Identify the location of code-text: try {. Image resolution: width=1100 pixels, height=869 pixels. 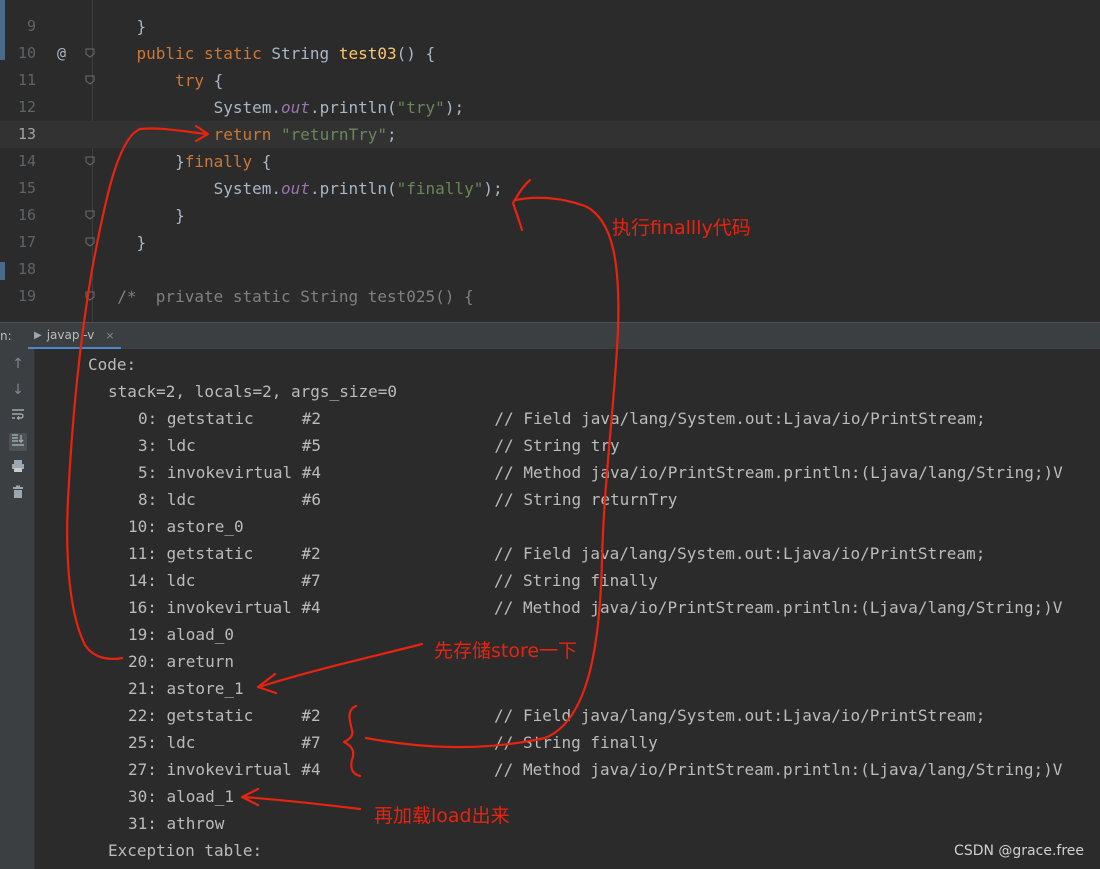
(160, 80).